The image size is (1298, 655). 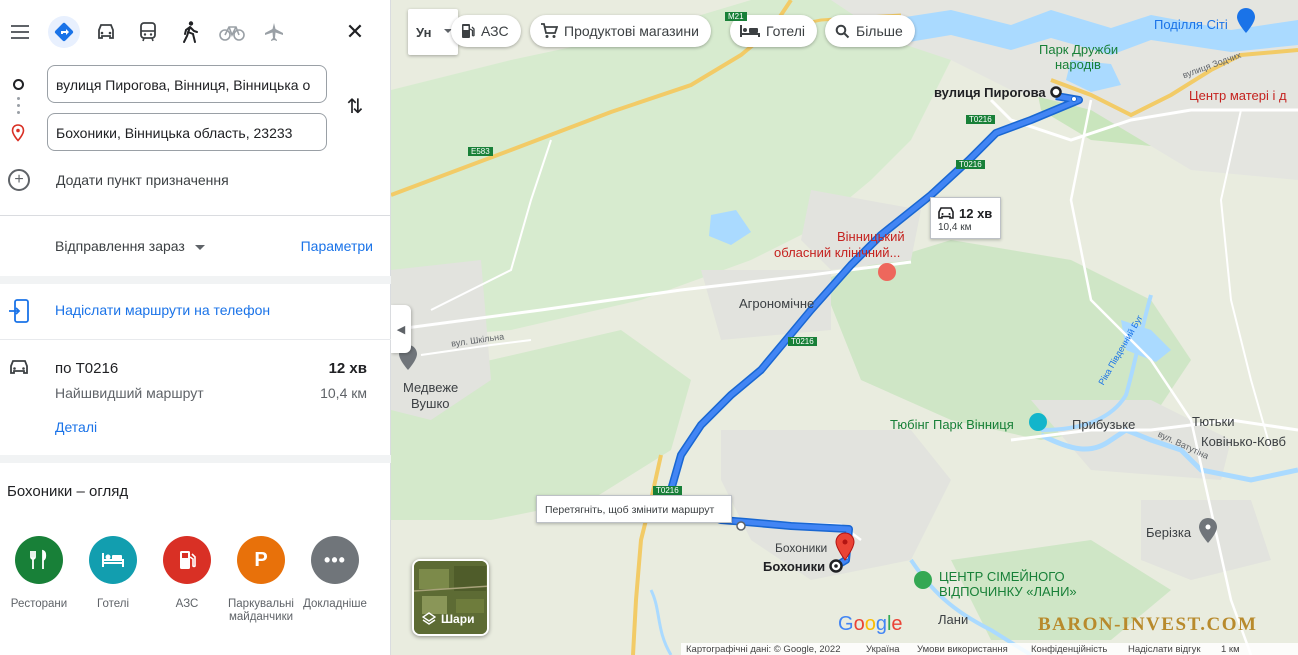 What do you see at coordinates (1164, 649) in the screenshot?
I see `feedback-link: Надіслати відгук` at bounding box center [1164, 649].